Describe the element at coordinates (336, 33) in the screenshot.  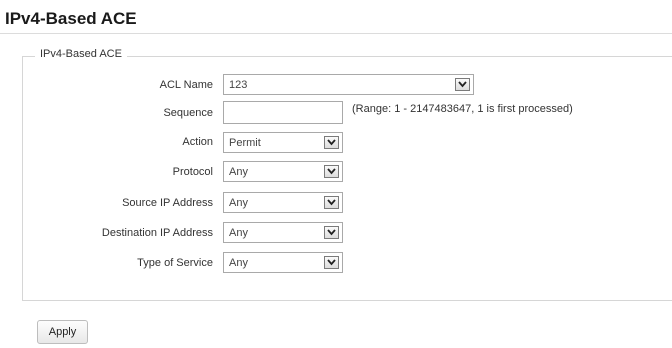
I see `title-divider` at that location.